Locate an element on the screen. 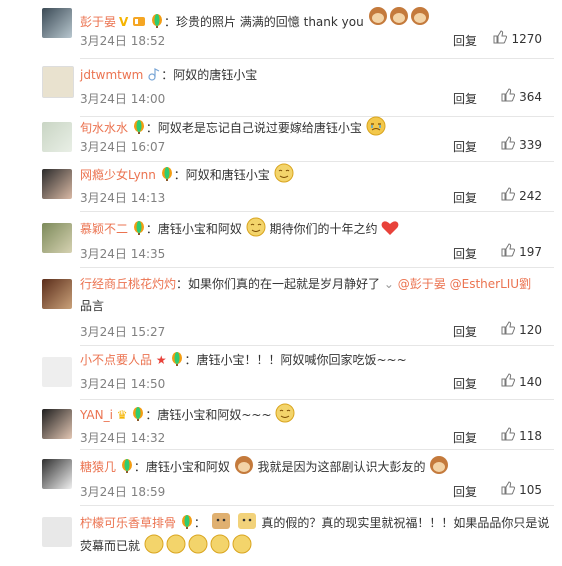  like-button: 140 is located at coordinates (521, 381).